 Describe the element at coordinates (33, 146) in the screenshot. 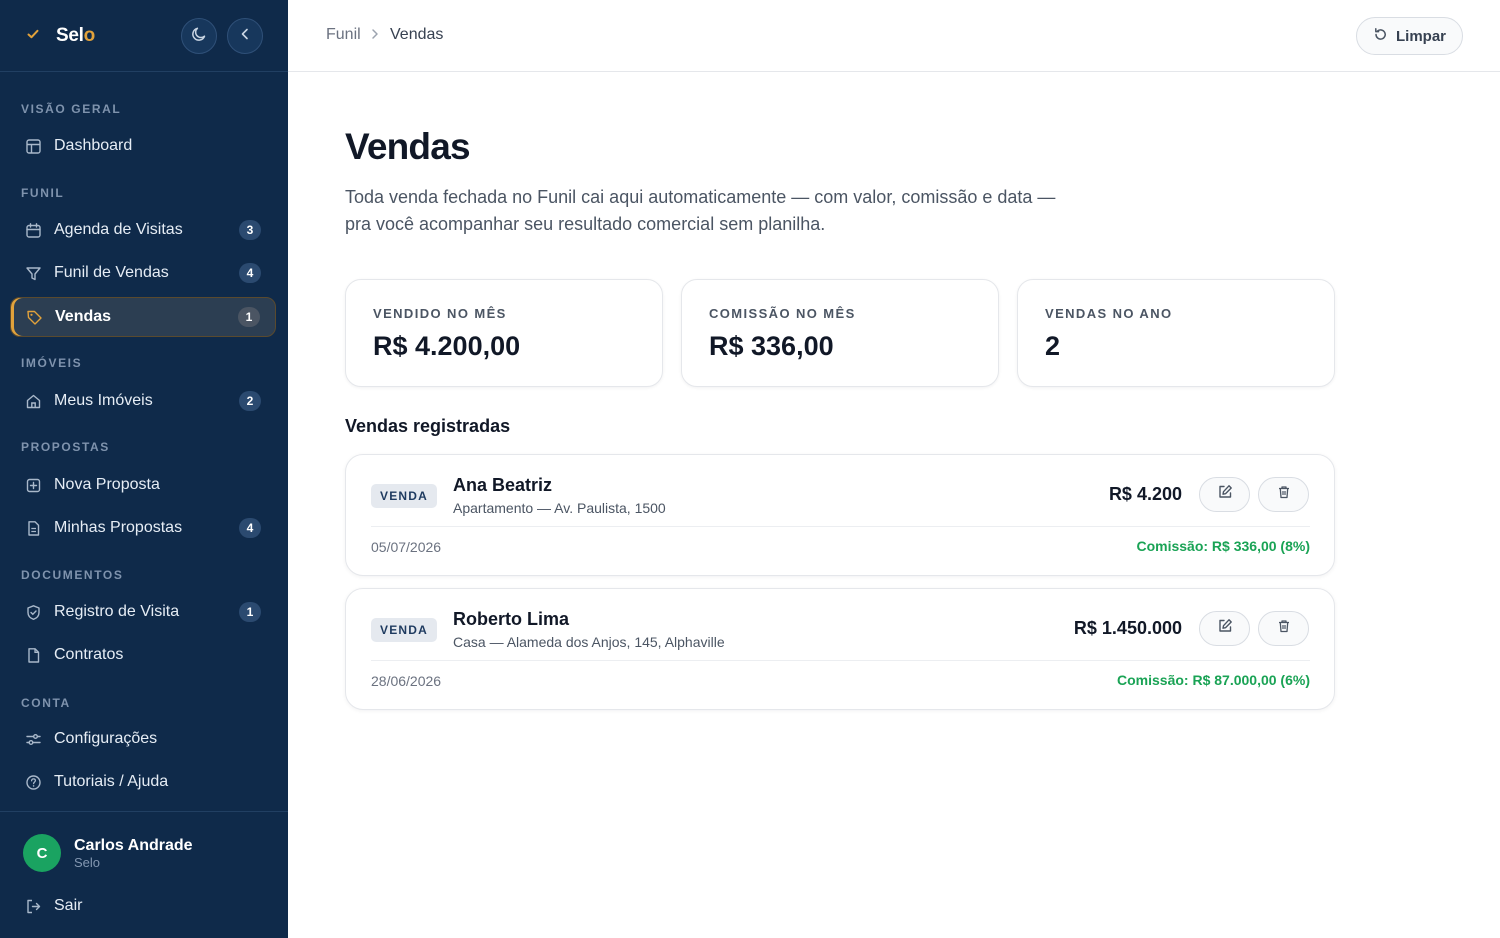

I see `layout-icon` at that location.